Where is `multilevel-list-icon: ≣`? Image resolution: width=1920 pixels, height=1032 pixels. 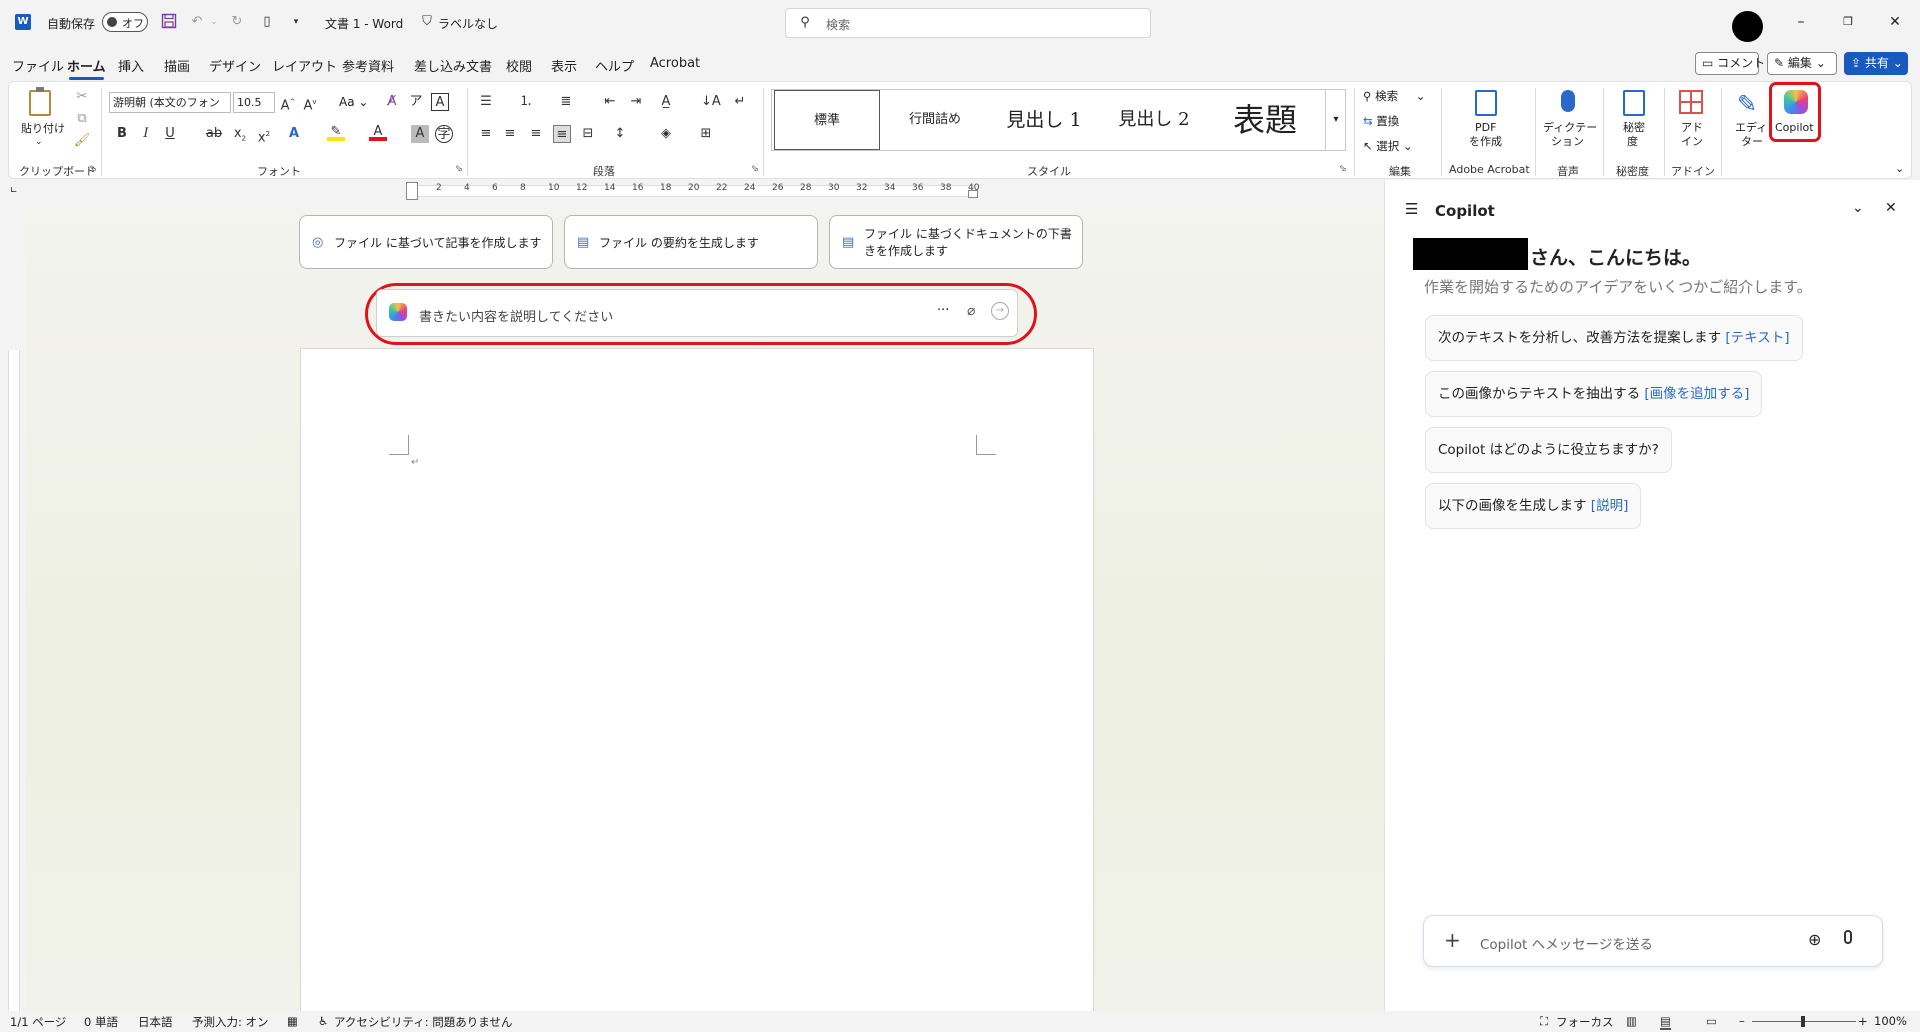
multilevel-list-icon: ≣ is located at coordinates (566, 102).